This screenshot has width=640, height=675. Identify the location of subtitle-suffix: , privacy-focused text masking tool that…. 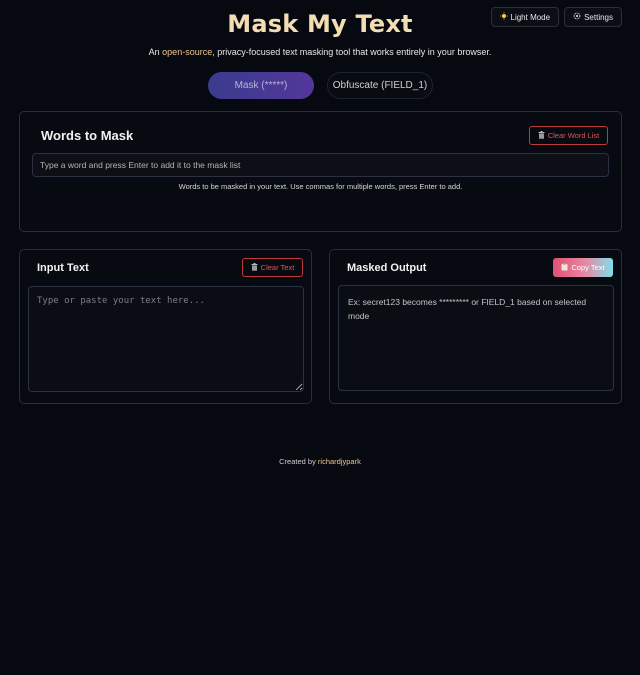
(352, 52).